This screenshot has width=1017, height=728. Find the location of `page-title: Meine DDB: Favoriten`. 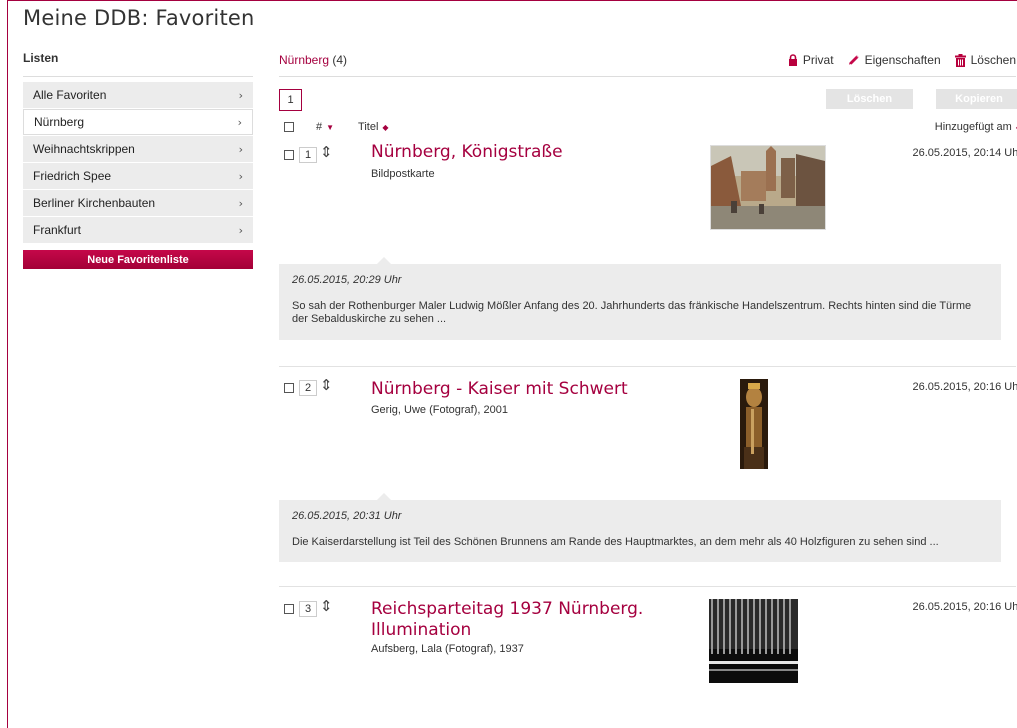

page-title: Meine DDB: Favoriten is located at coordinates (139, 18).